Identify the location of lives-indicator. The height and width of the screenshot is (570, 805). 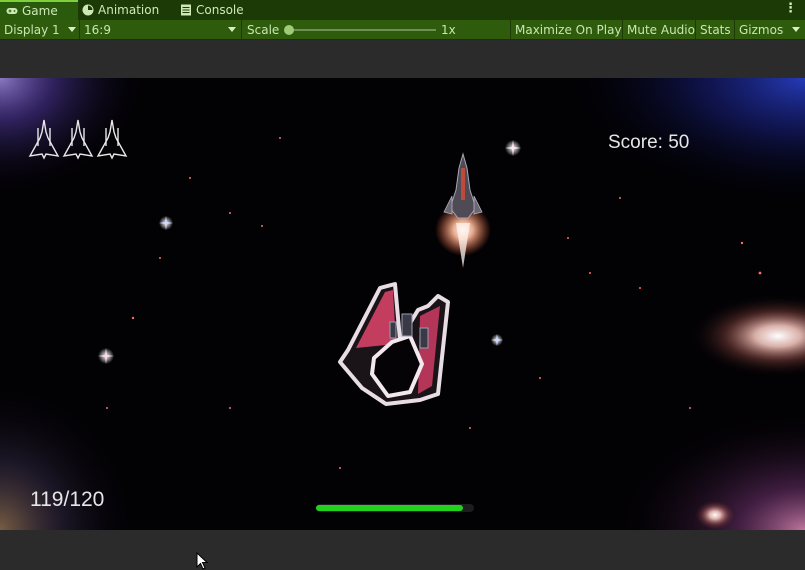
(78, 139).